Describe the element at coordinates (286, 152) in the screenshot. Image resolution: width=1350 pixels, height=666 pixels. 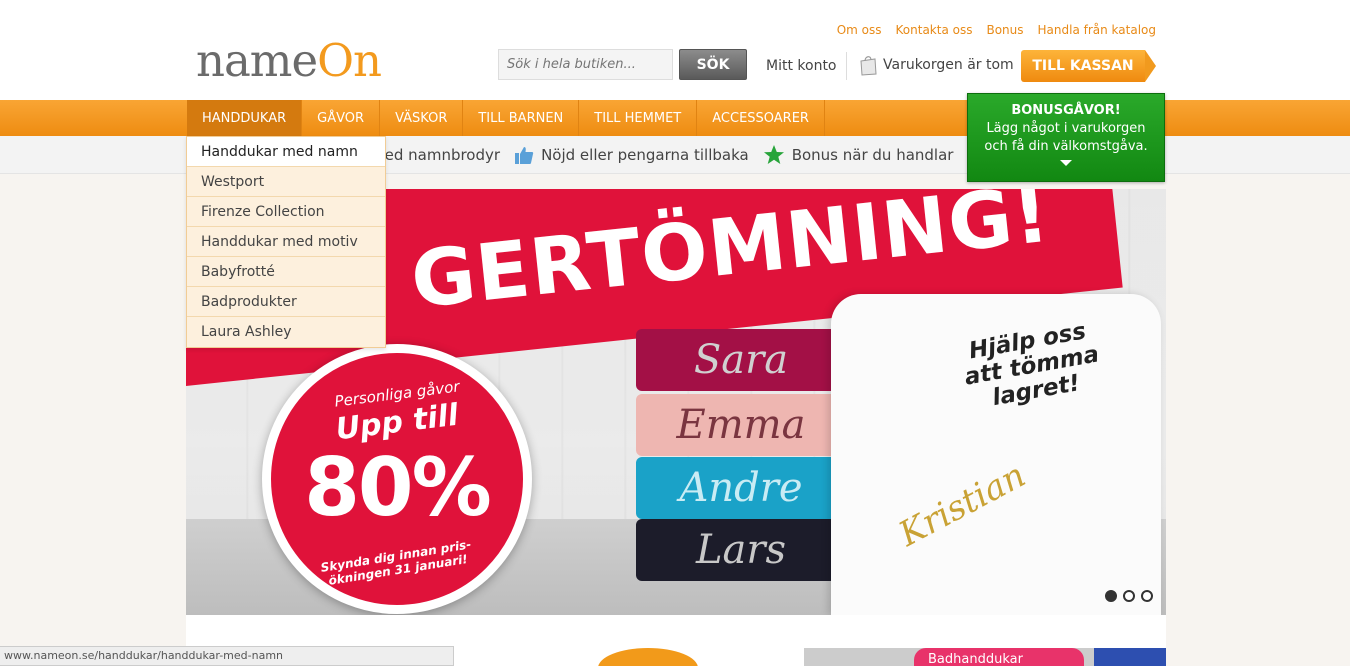
I see `dropdown-item-handdukar-med-namn: Handdukar med namn` at that location.